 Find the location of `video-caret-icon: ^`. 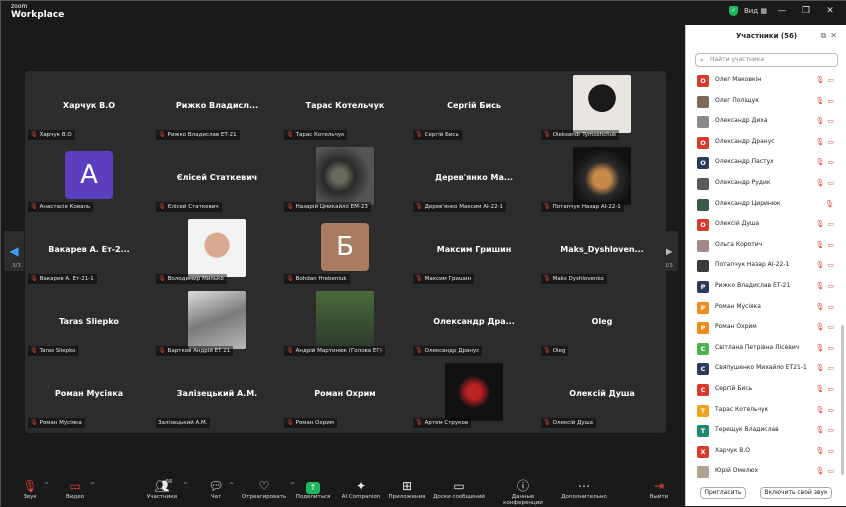

video-caret-icon: ^ is located at coordinates (92, 485).